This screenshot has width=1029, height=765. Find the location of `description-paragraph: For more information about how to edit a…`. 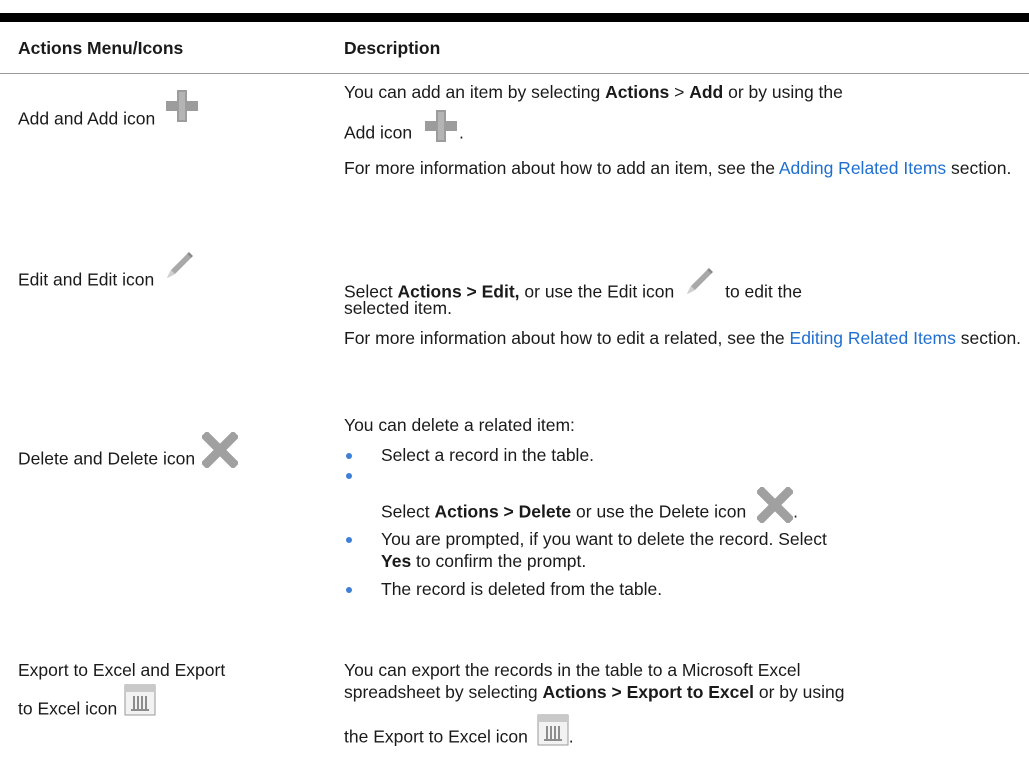

description-paragraph: For more information about how to edit a… is located at coordinates (683, 337).